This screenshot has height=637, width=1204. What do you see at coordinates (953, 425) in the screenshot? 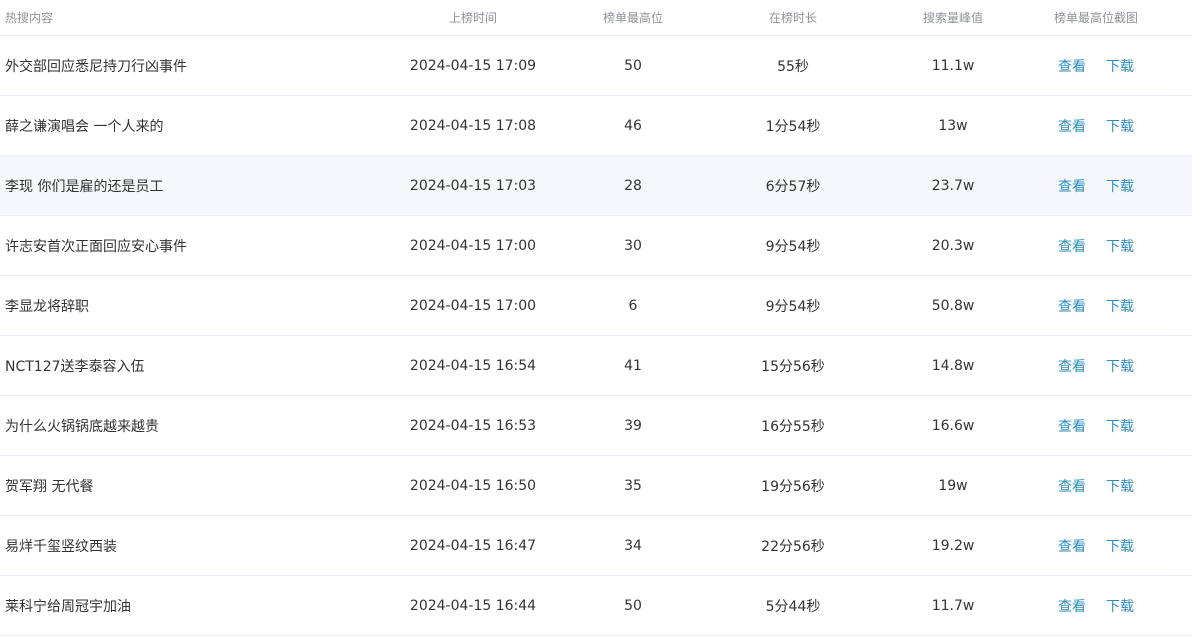
I see `row-peak: 16.6w` at bounding box center [953, 425].